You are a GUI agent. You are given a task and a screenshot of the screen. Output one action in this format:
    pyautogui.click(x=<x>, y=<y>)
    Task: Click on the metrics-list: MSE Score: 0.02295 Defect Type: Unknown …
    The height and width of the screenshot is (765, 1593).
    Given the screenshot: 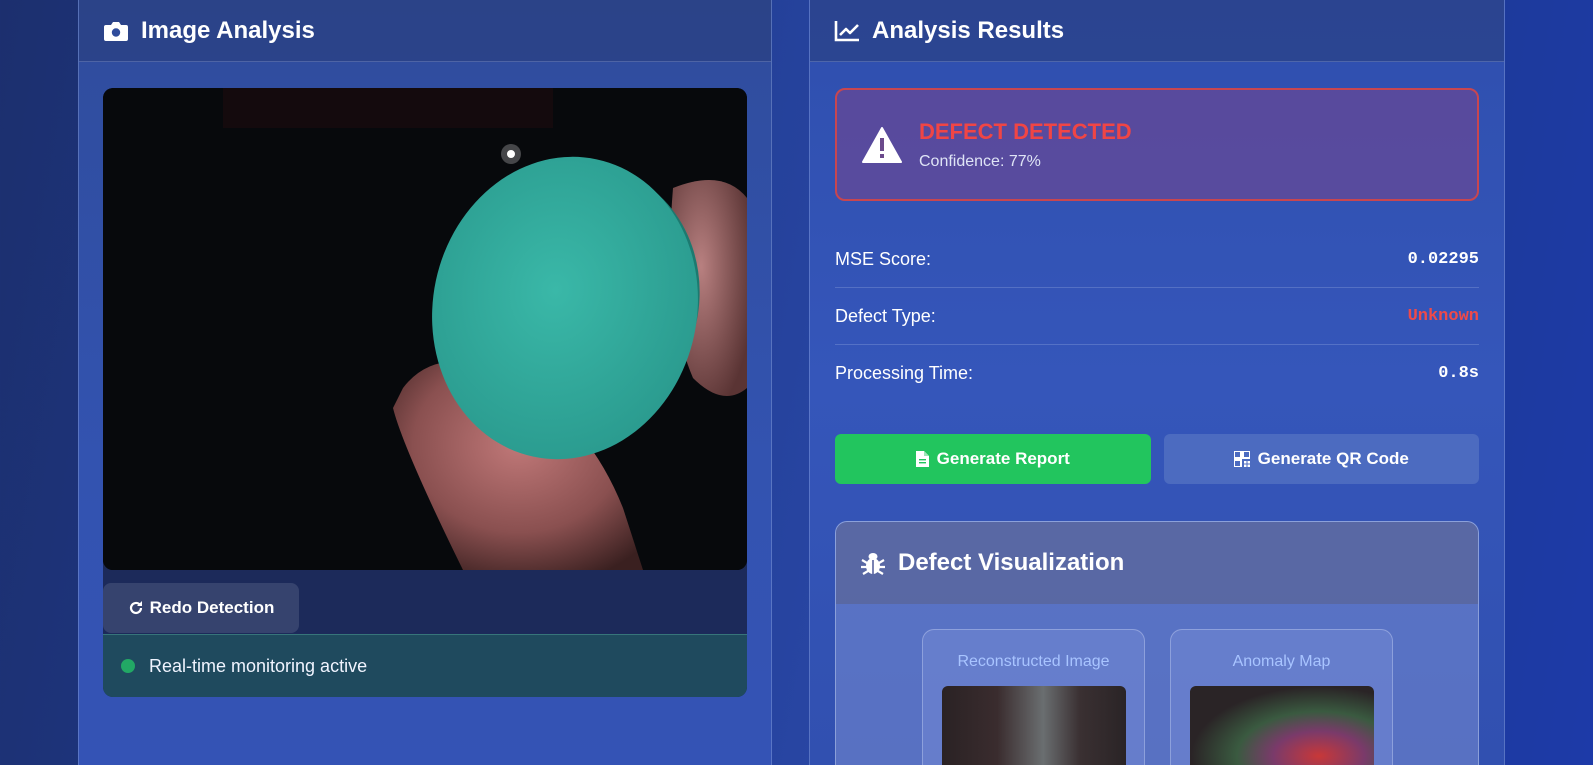 What is the action you would take?
    pyautogui.click(x=1157, y=316)
    